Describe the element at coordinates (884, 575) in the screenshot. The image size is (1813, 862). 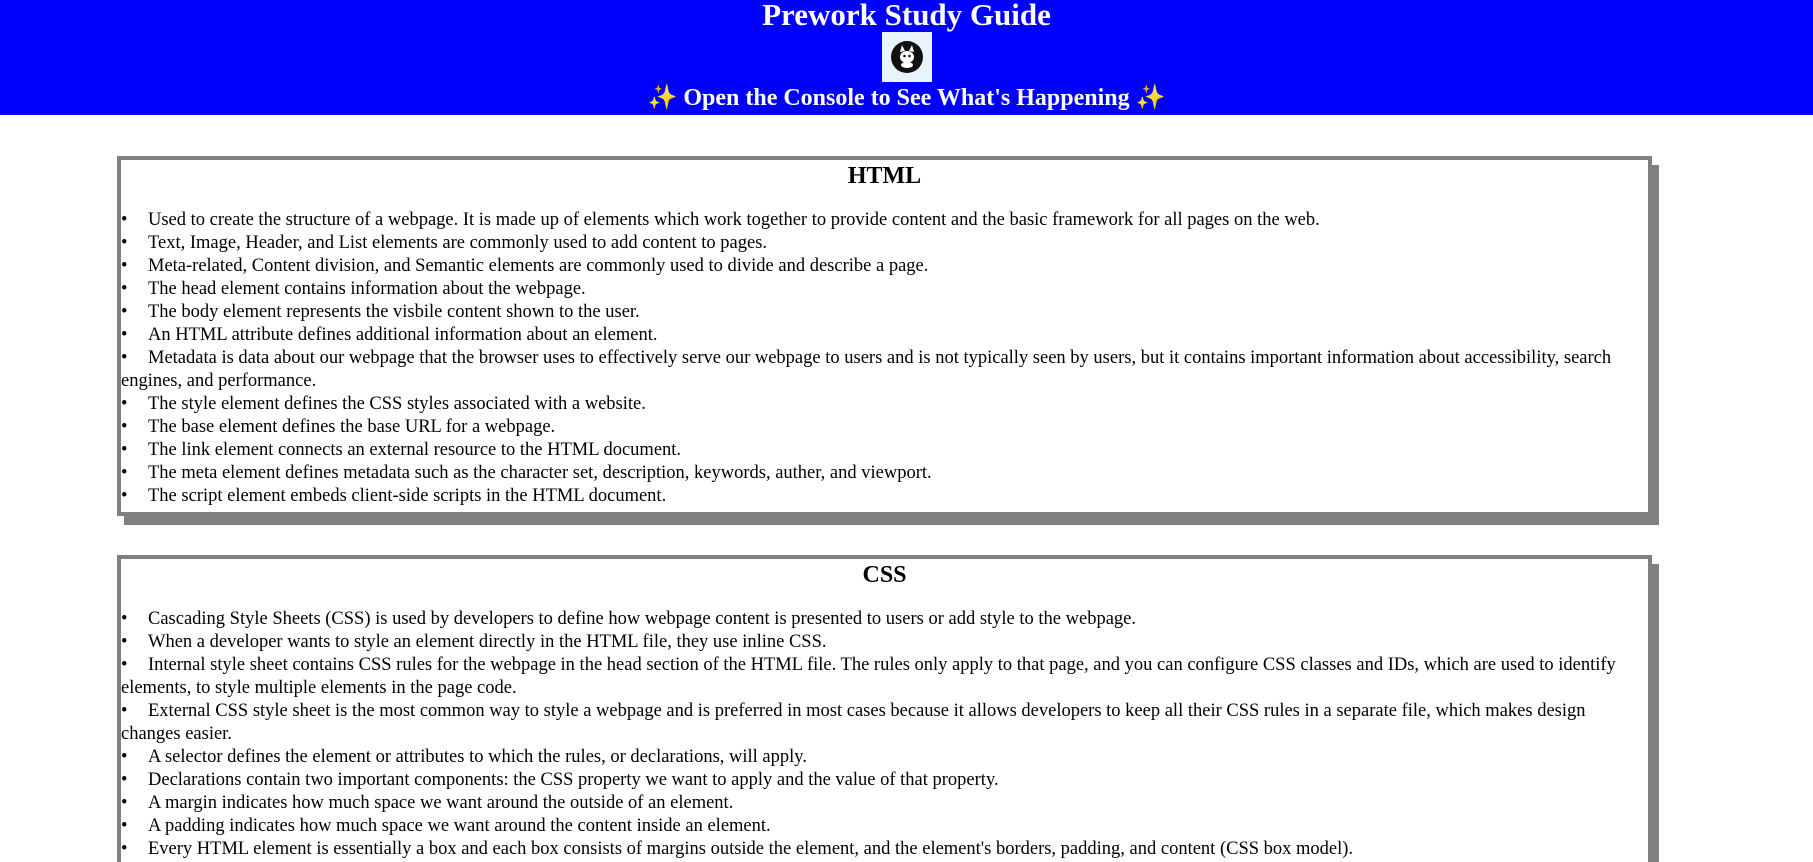
I see `section-heading: CSS` at that location.